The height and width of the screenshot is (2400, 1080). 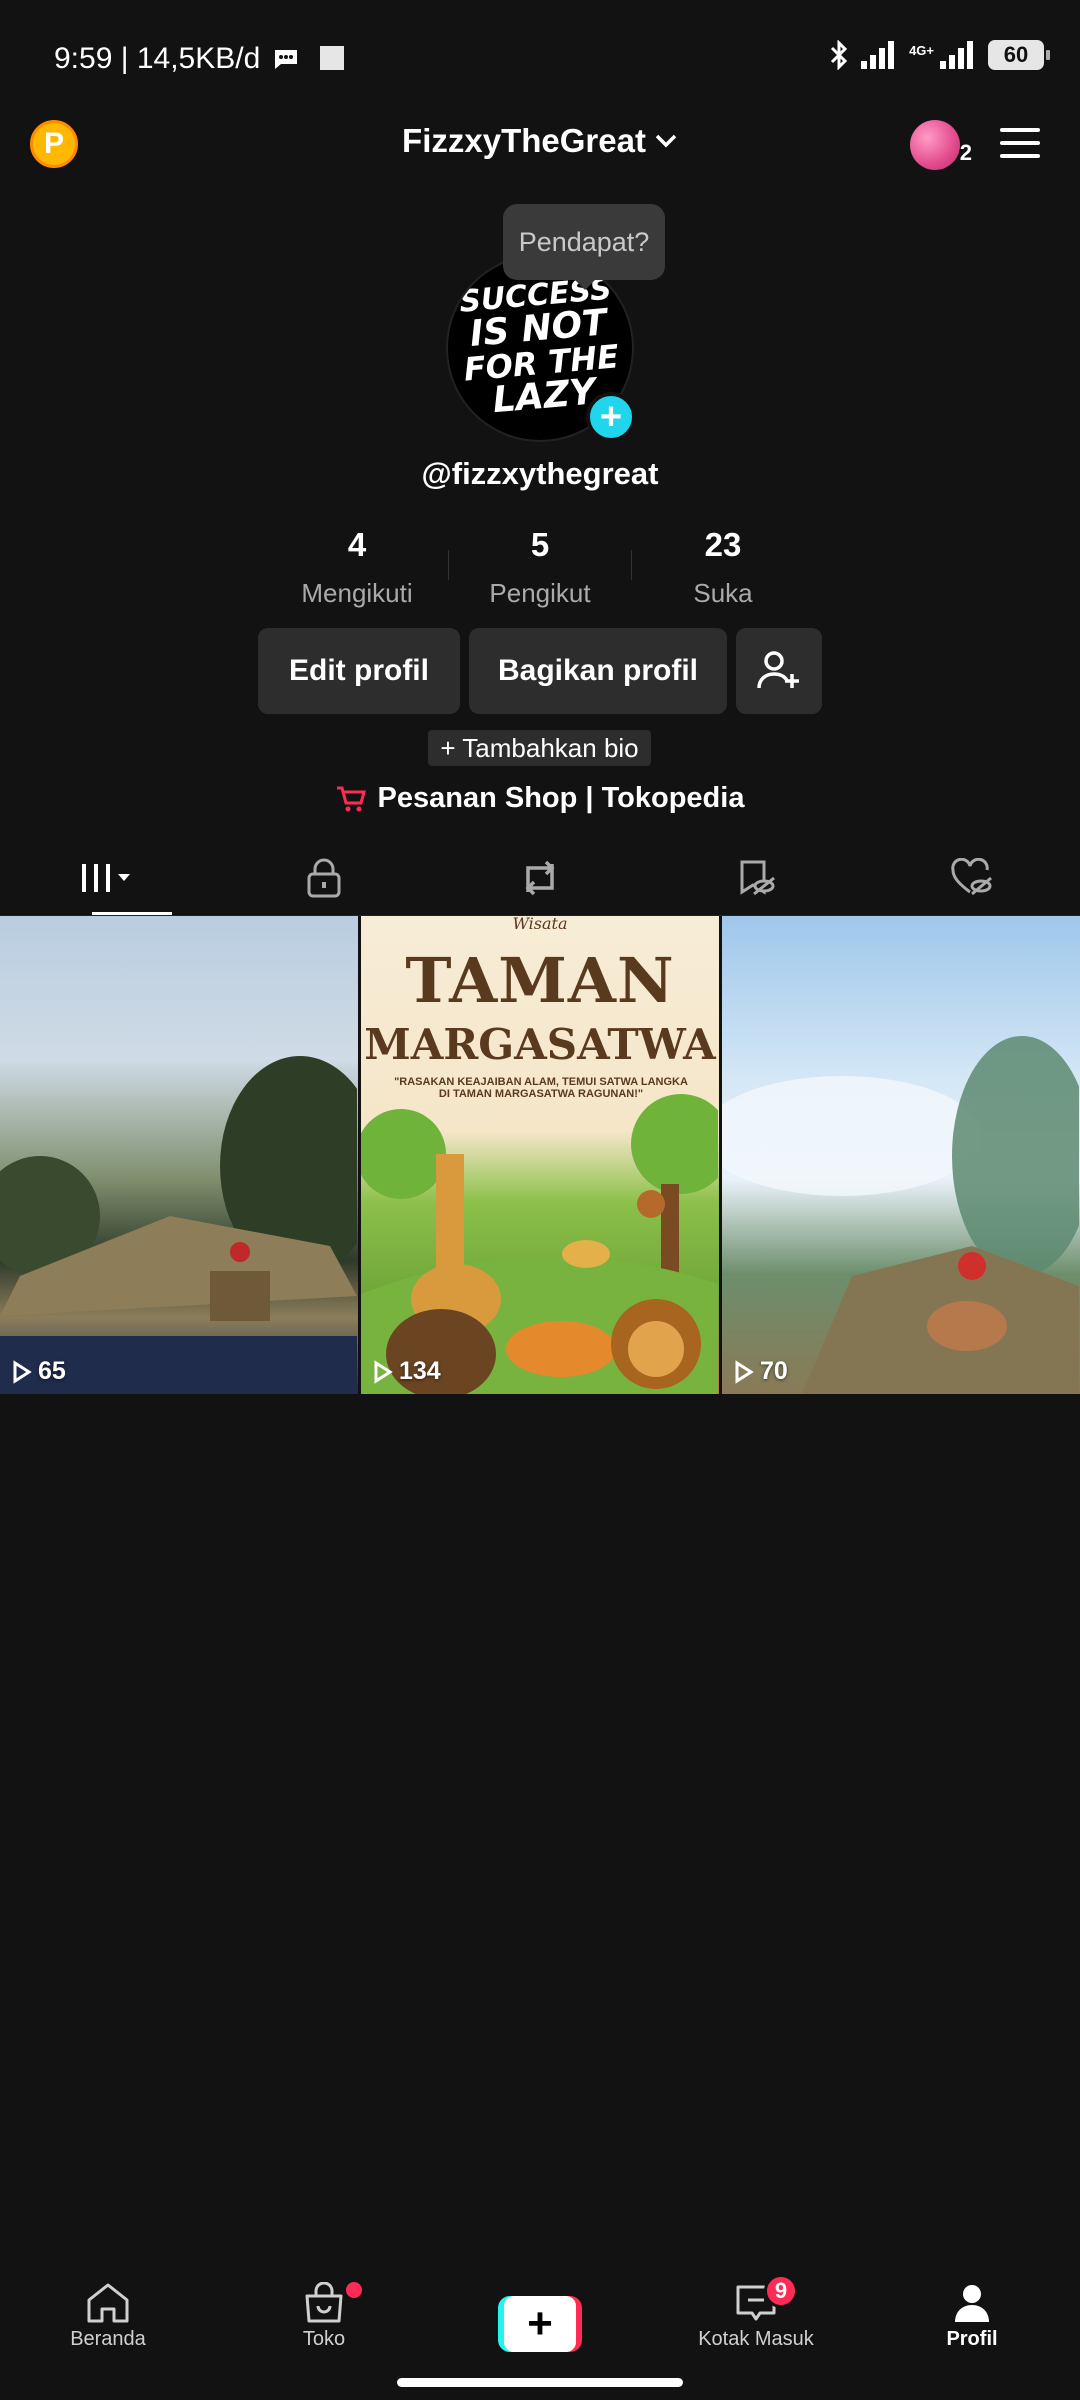 What do you see at coordinates (839, 55) in the screenshot?
I see `bluetooth-icon` at bounding box center [839, 55].